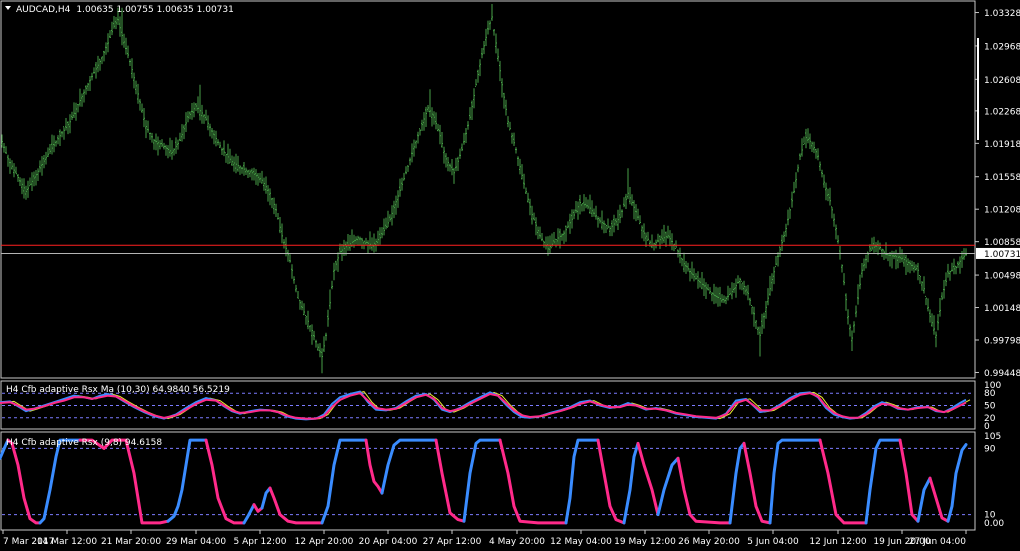 The image size is (1020, 551). What do you see at coordinates (994, 524) in the screenshot?
I see `rsx-axis-label: 0.00` at bounding box center [994, 524].